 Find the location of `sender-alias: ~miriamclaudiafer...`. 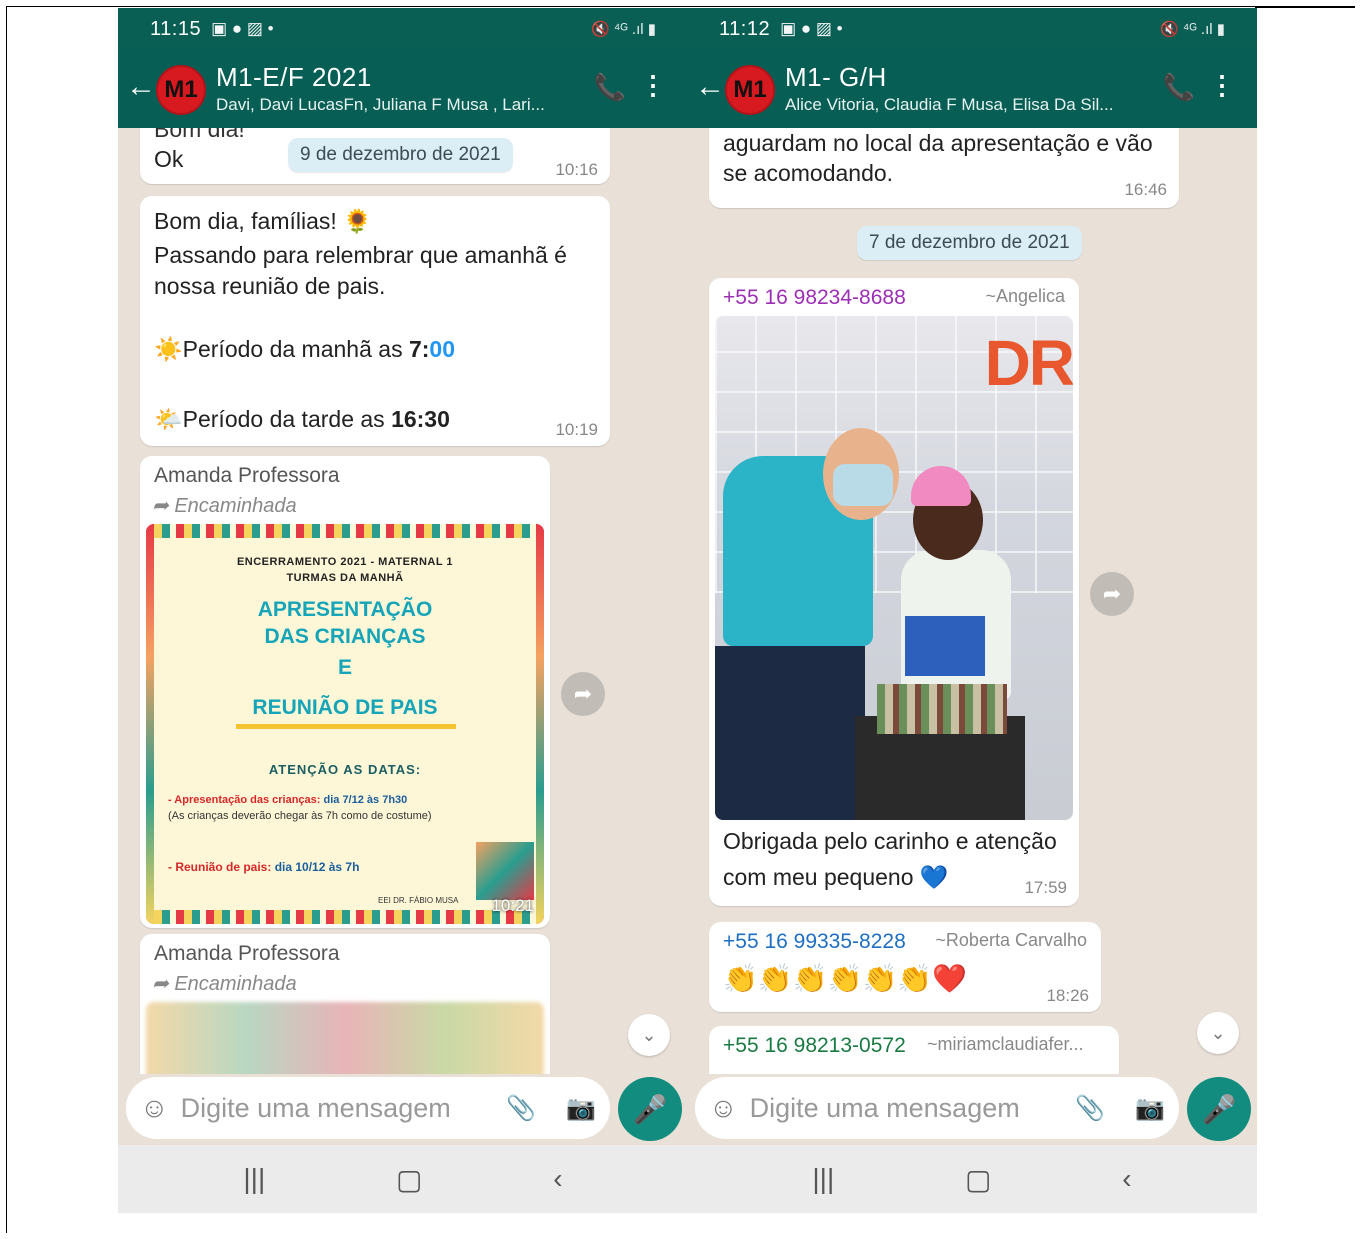

sender-alias: ~miriamclaudiafer... is located at coordinates (1005, 1044).